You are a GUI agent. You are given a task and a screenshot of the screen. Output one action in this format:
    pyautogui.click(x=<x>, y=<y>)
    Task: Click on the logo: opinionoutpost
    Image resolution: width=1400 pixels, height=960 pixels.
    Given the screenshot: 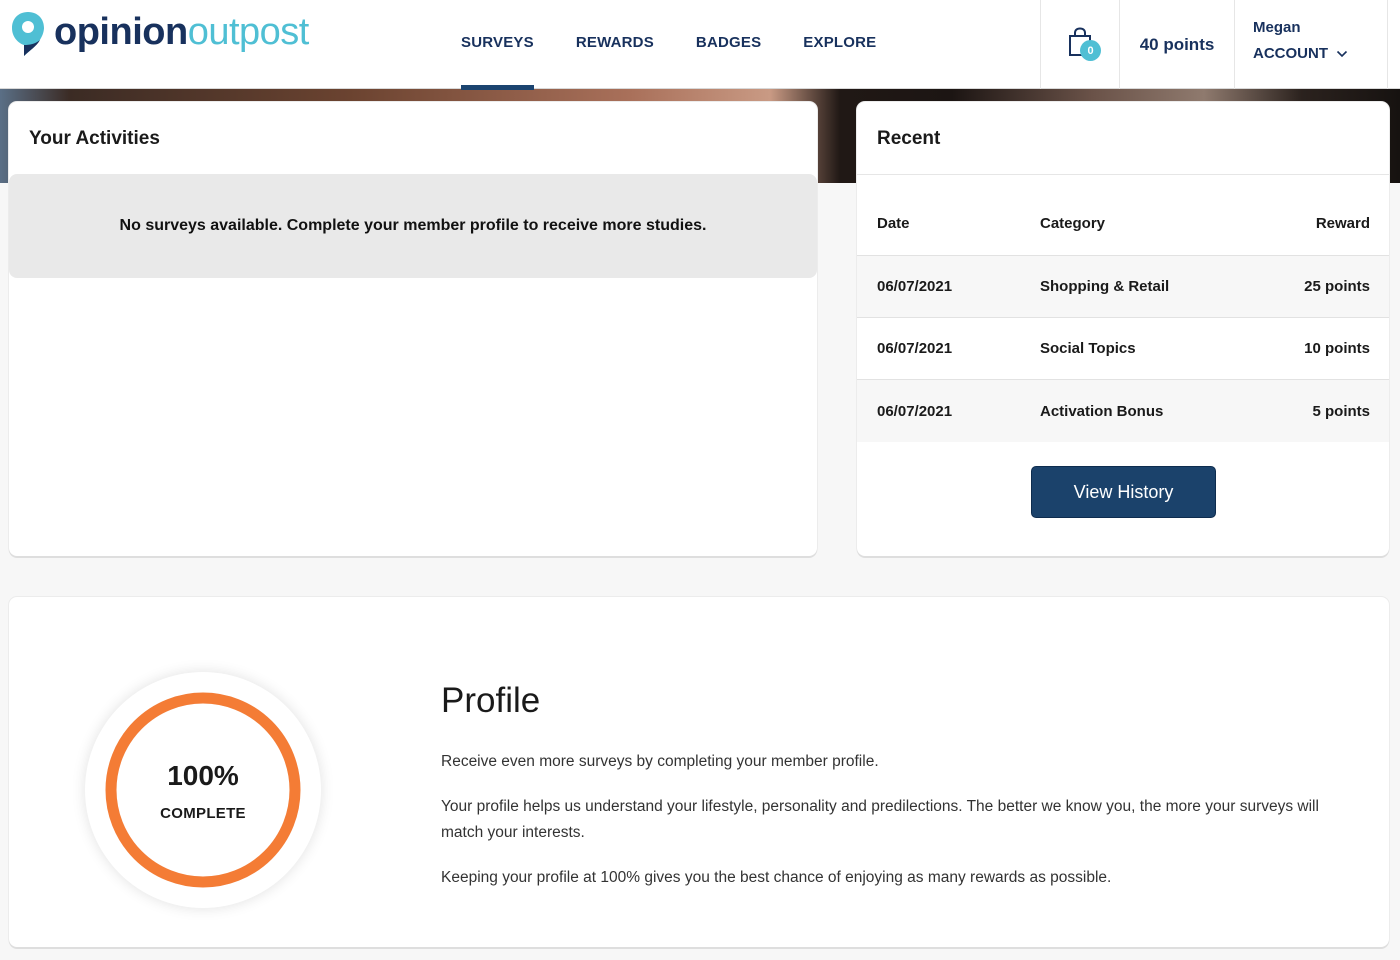 What is the action you would take?
    pyautogui.click(x=159, y=34)
    